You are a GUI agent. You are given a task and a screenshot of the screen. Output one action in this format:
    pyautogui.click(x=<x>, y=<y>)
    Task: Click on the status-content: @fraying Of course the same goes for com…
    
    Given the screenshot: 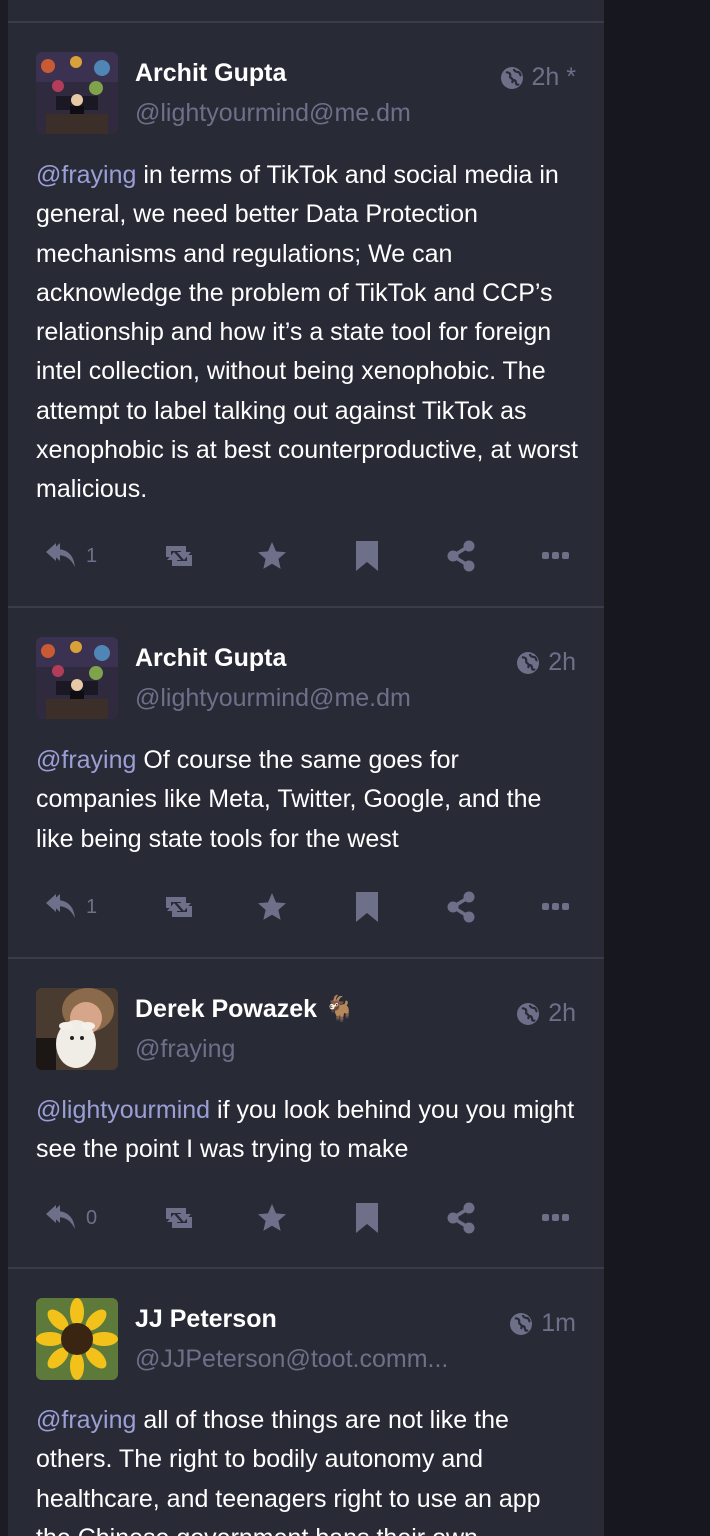 What is the action you would take?
    pyautogui.click(x=308, y=800)
    